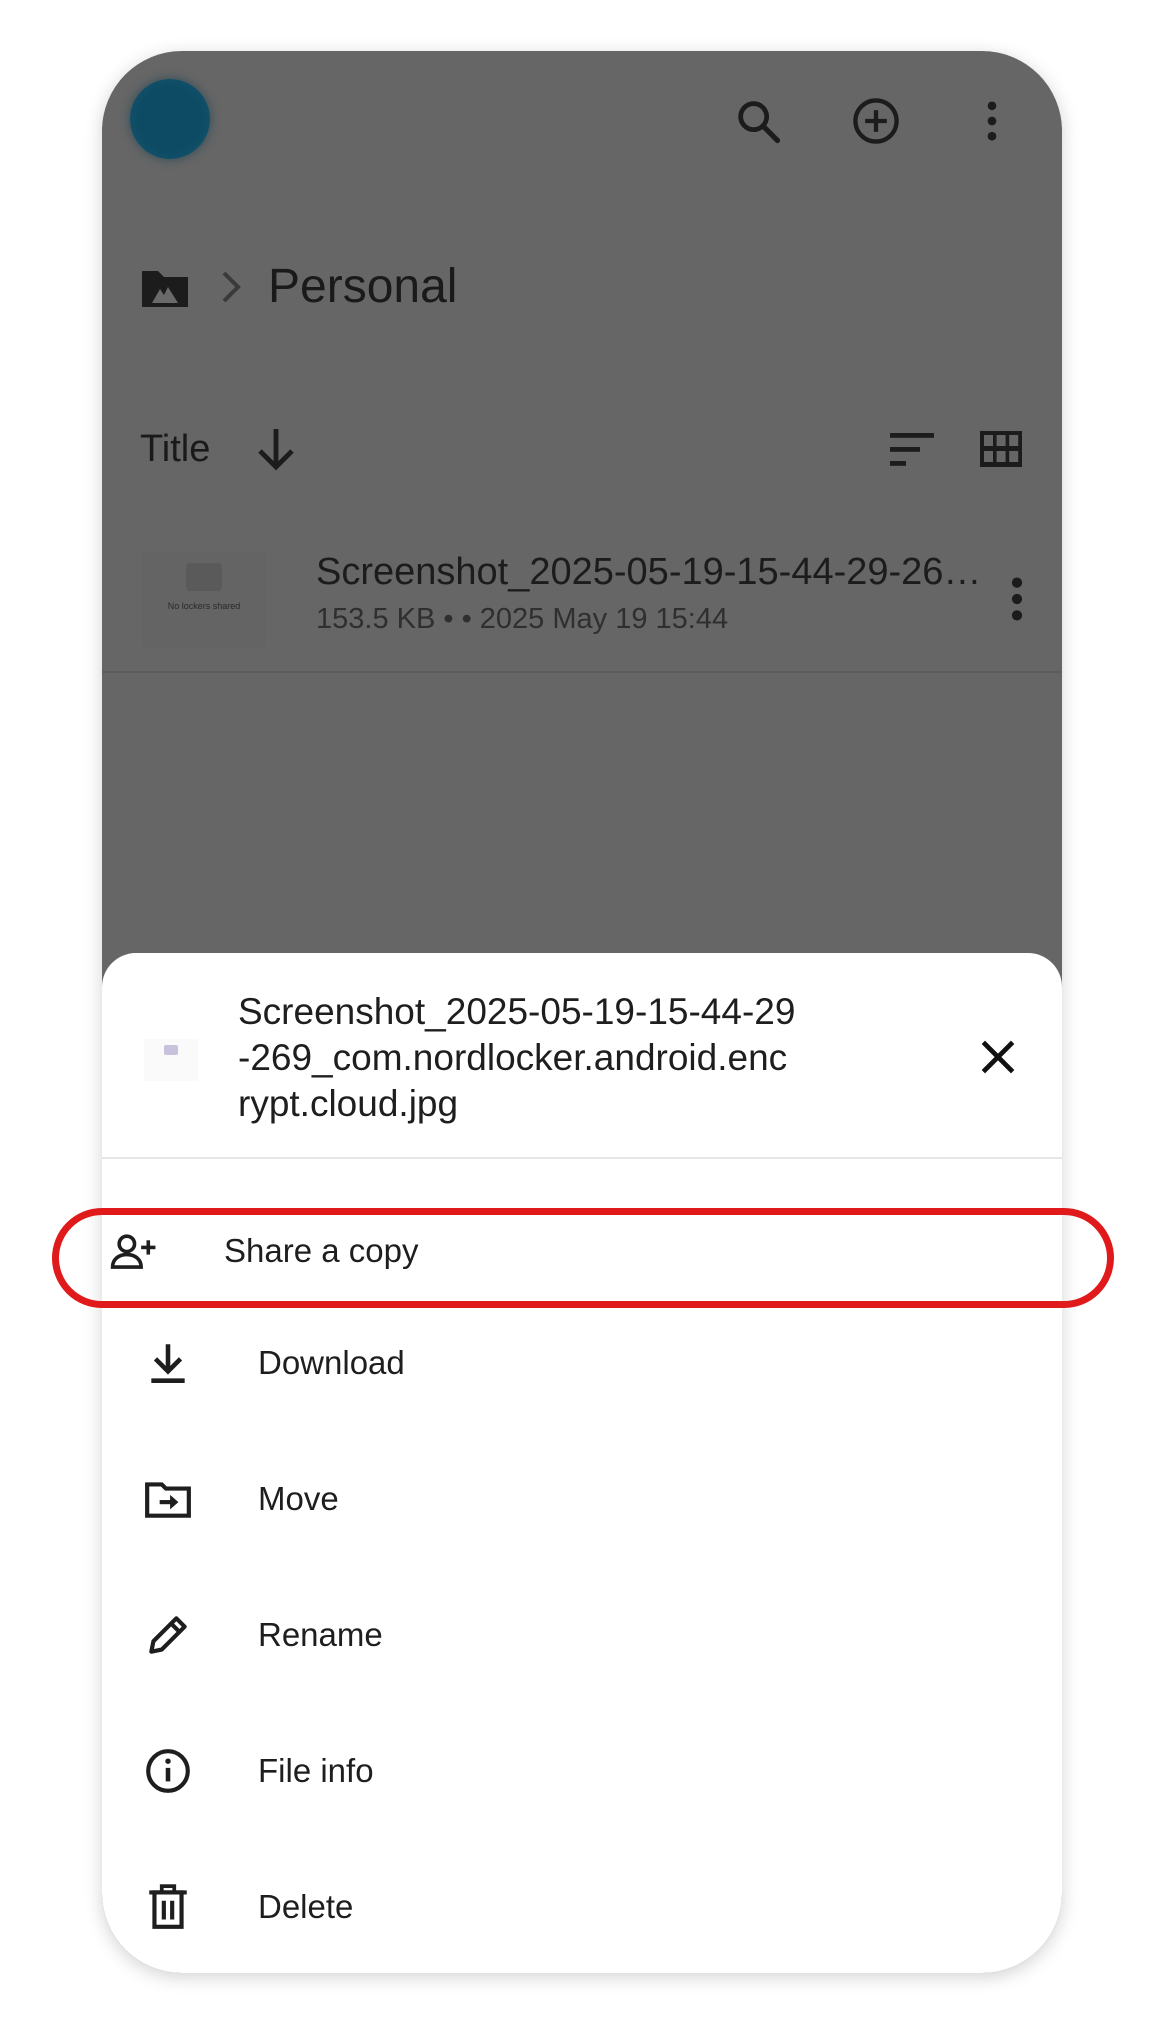  What do you see at coordinates (331, 1362) in the screenshot?
I see `menu-item-label: Download` at bounding box center [331, 1362].